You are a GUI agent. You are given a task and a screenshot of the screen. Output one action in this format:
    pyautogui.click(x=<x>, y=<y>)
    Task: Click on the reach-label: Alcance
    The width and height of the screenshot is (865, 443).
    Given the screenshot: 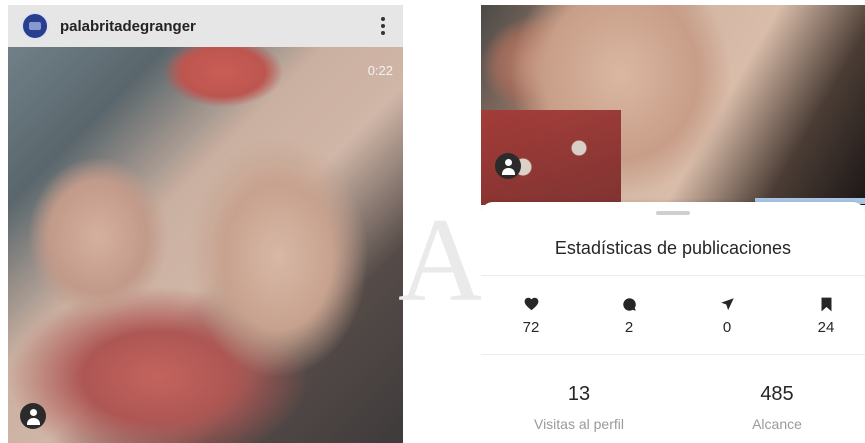 What is the action you would take?
    pyautogui.click(x=777, y=424)
    